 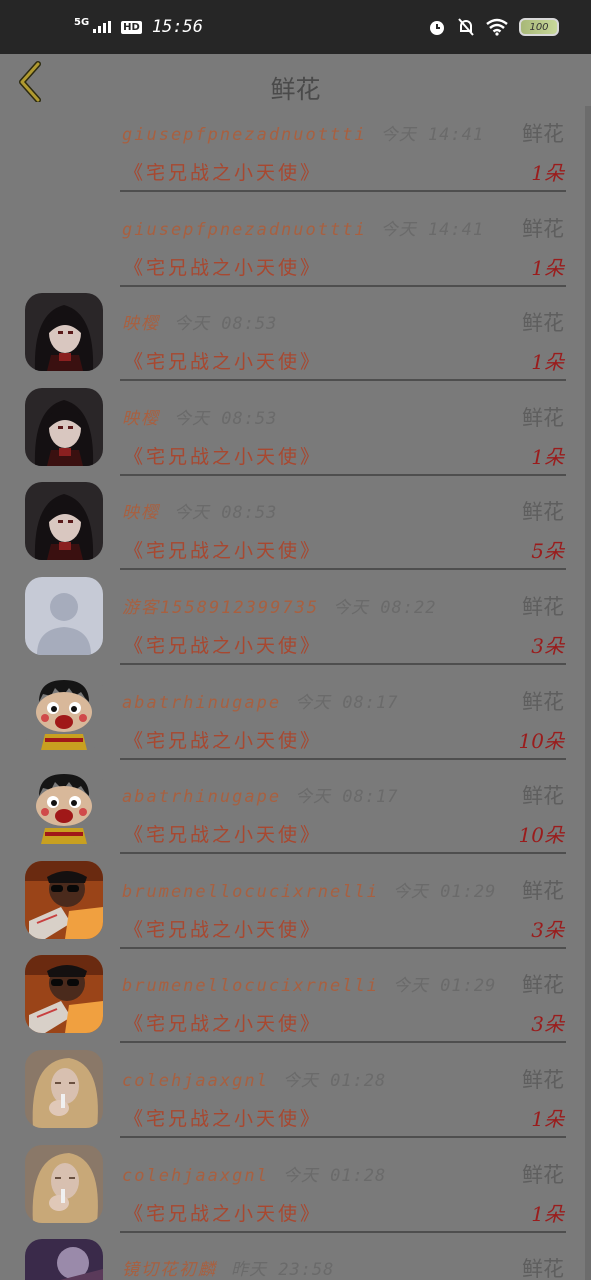 I want to click on list-item: 游客15589123997​35 今天 08:22 鲜花 《宅兄战之小天使》 3朵, so click(x=295, y=628).